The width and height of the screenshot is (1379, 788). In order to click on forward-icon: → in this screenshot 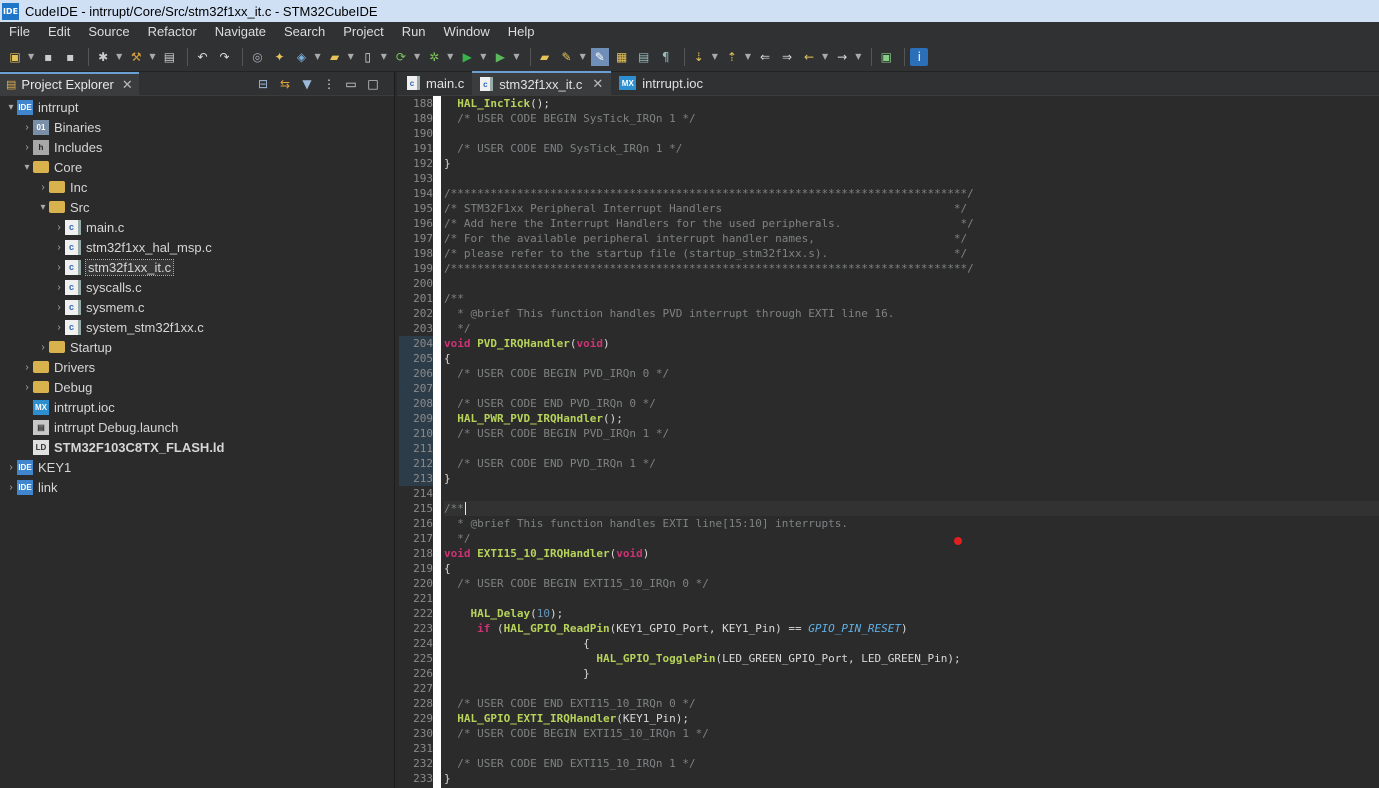, I will do `click(842, 57)`.